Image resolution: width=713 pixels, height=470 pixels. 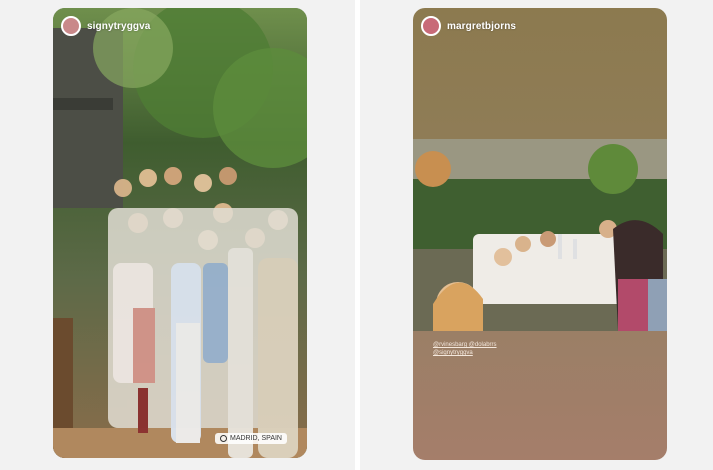 I want to click on story-header: margretbjorns, so click(x=468, y=26).